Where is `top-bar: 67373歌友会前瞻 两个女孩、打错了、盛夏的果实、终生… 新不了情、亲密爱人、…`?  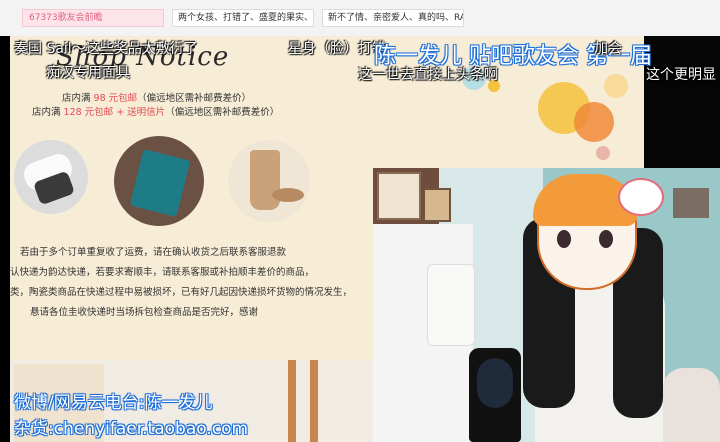
top-bar: 67373歌友会前瞻 两个女孩、打错了、盛夏的果实、终生… 新不了情、亲密爱人、… is located at coordinates (360, 18).